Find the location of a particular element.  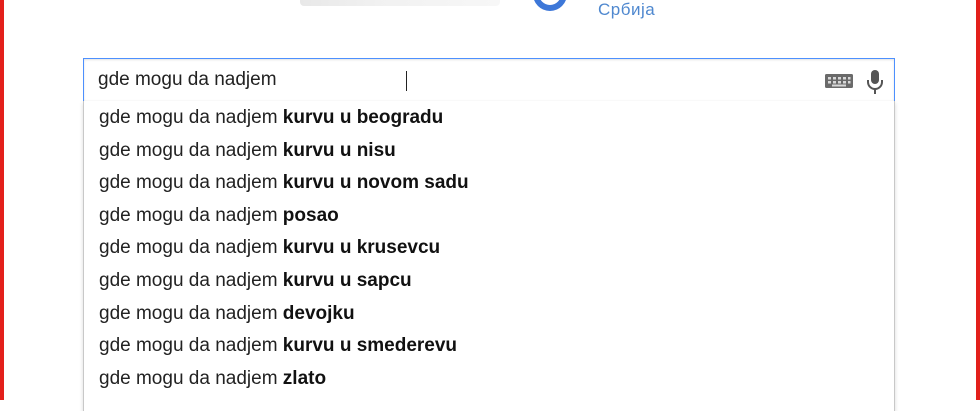

microphone-icon is located at coordinates (875, 82).